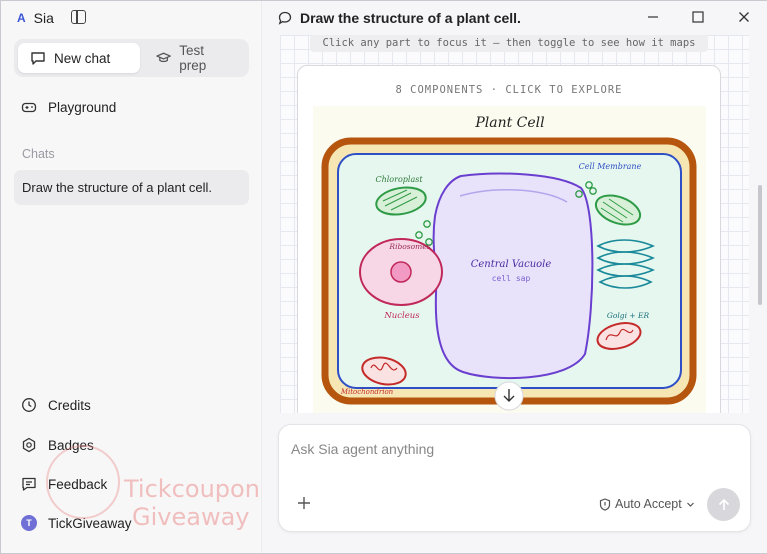 The width and height of the screenshot is (767, 554). I want to click on gamepad-icon, so click(29, 107).